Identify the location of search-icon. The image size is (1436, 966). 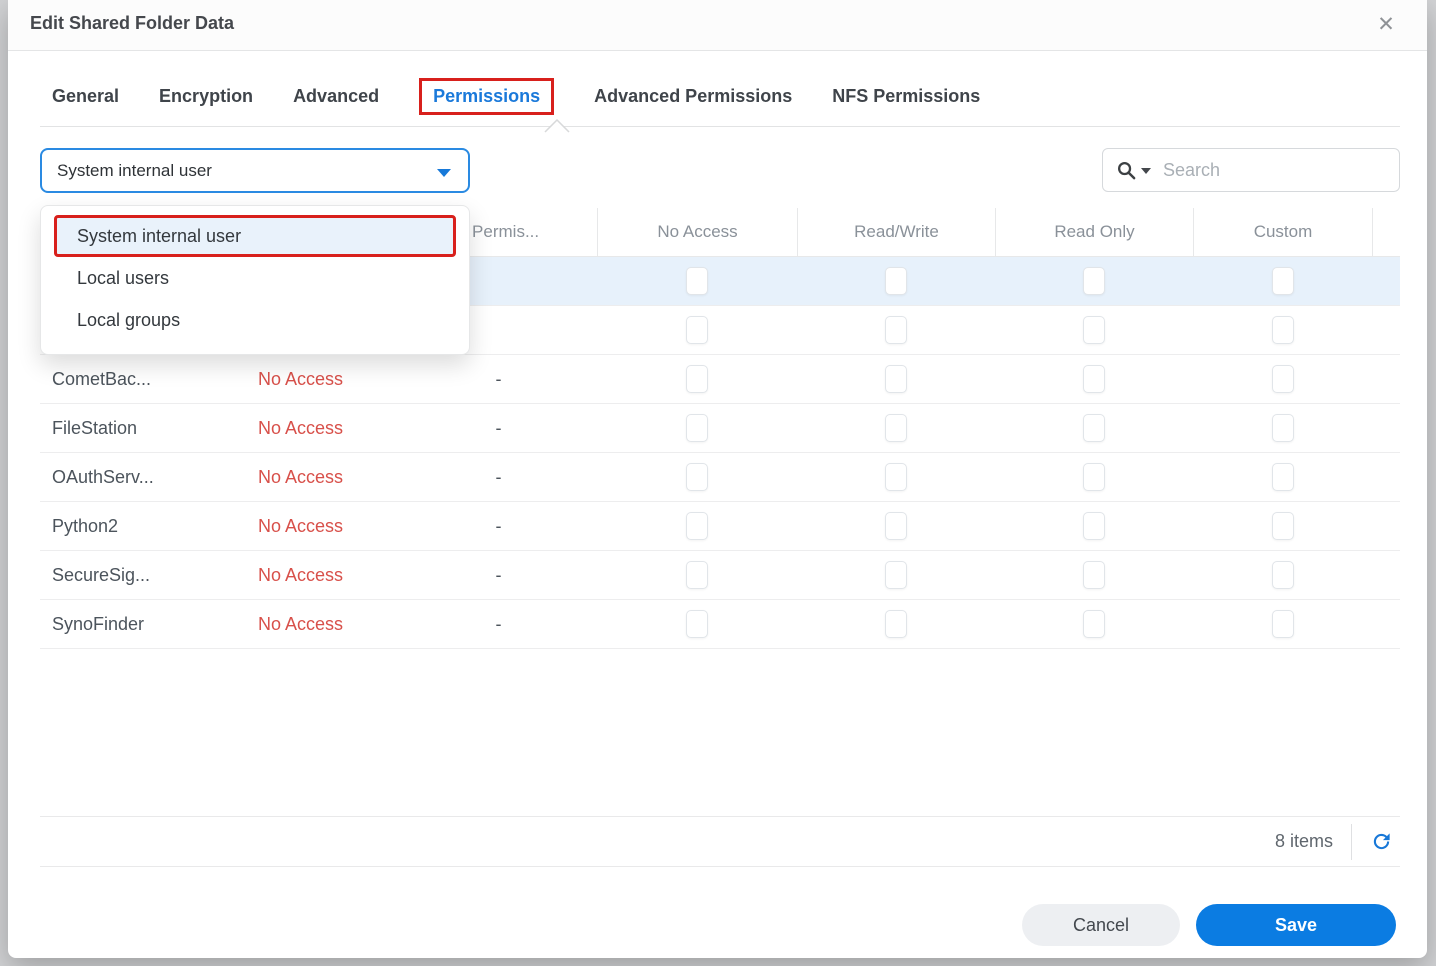
(1127, 170).